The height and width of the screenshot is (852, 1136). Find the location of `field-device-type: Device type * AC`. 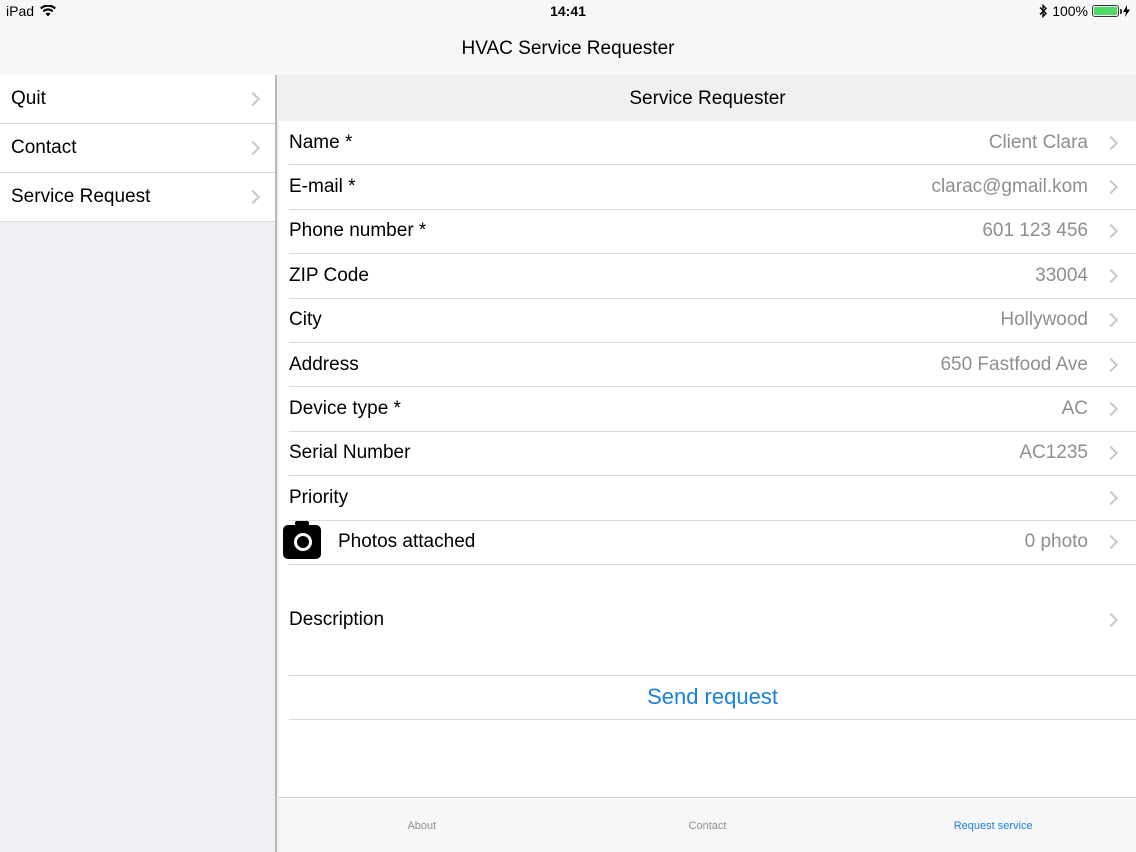

field-device-type: Device type * AC is located at coordinates (712, 409).